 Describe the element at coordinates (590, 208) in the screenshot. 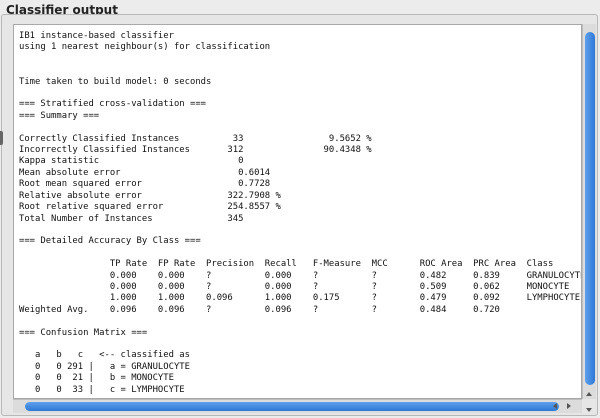

I see `vertical-scroll-thumb` at that location.